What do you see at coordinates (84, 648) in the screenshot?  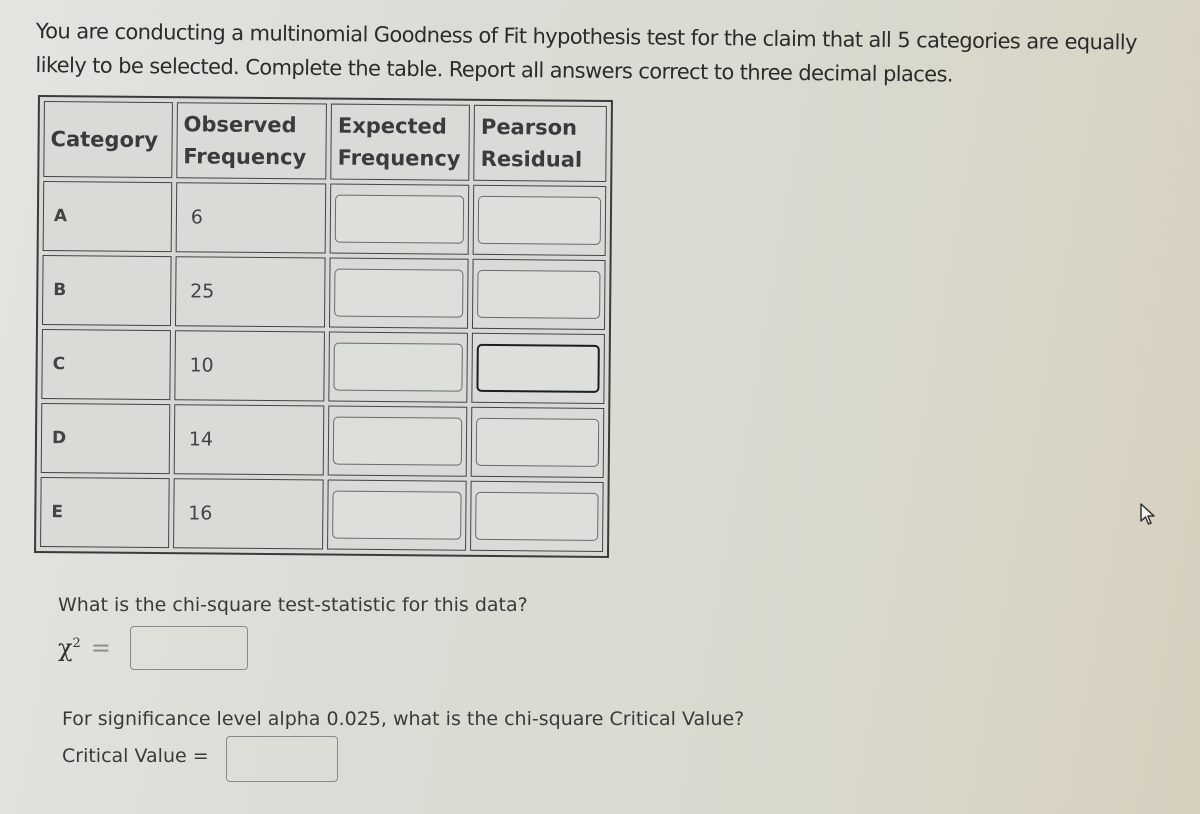 I see `chi-square-label: χ2 =` at bounding box center [84, 648].